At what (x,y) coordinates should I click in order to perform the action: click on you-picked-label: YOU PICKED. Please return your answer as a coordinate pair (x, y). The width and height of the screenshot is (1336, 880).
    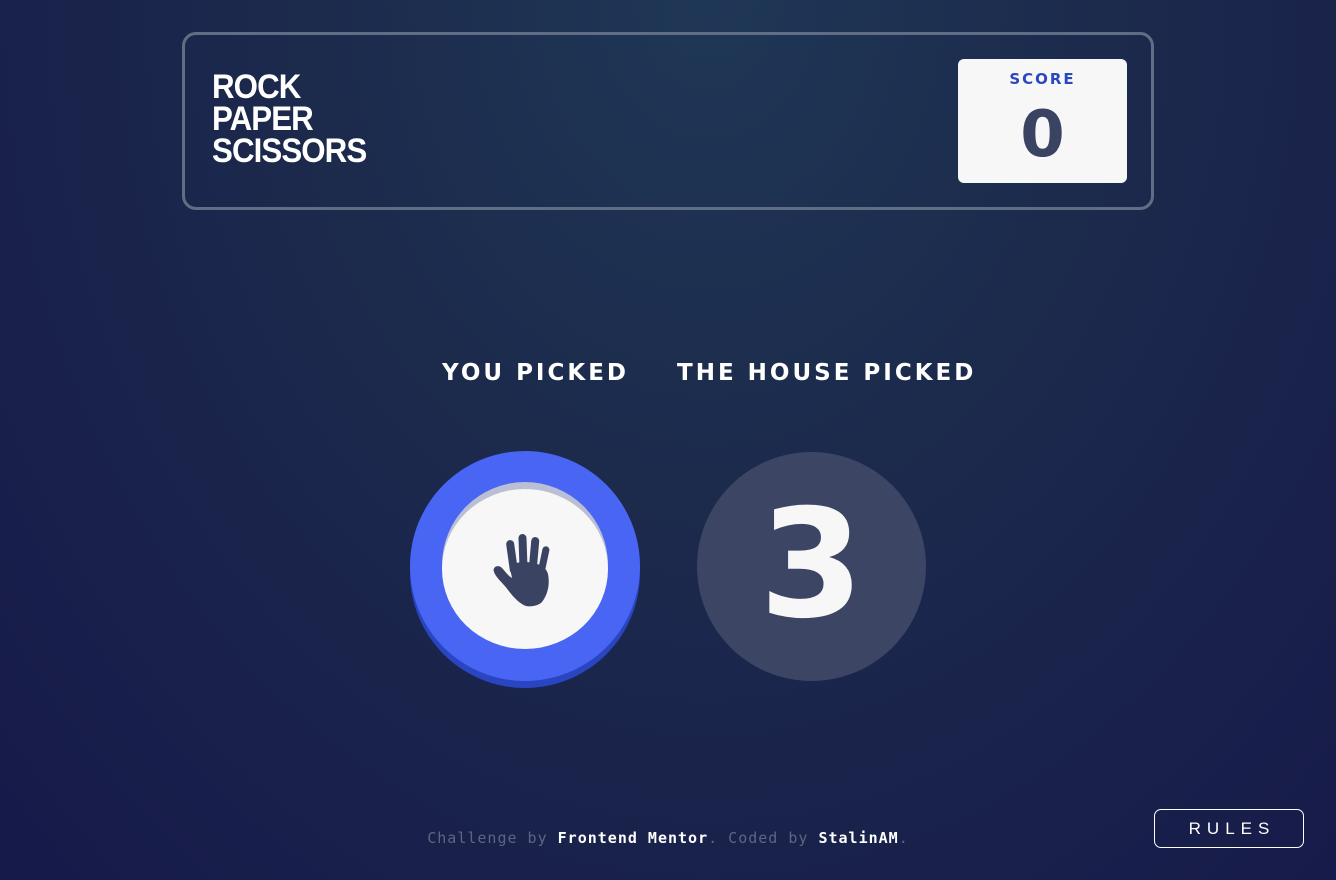
    Looking at the image, I should click on (535, 373).